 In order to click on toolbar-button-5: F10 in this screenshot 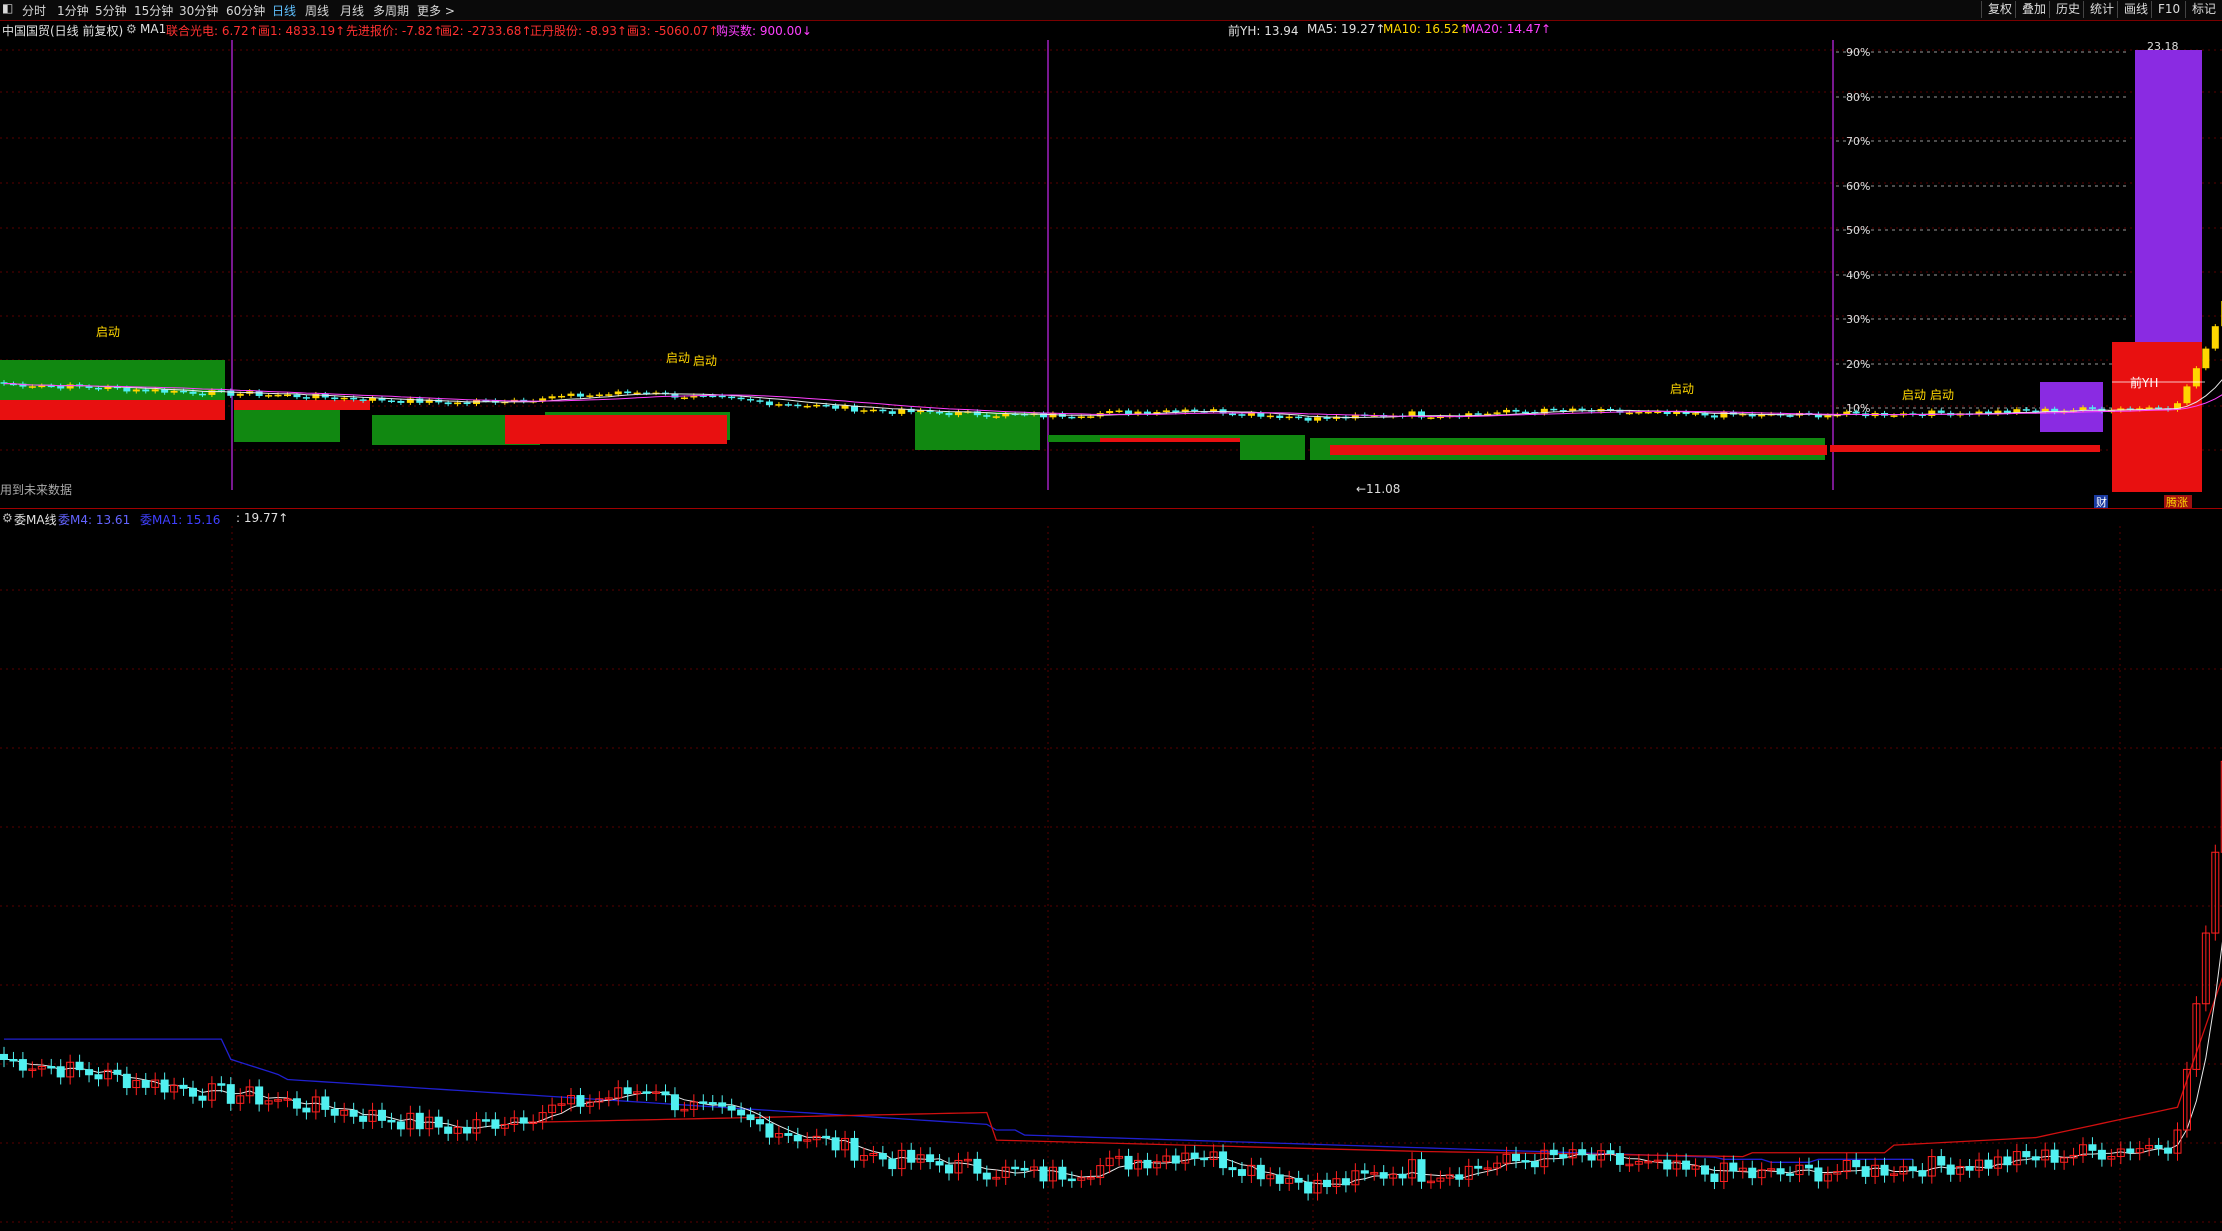, I will do `click(2168, 9)`.